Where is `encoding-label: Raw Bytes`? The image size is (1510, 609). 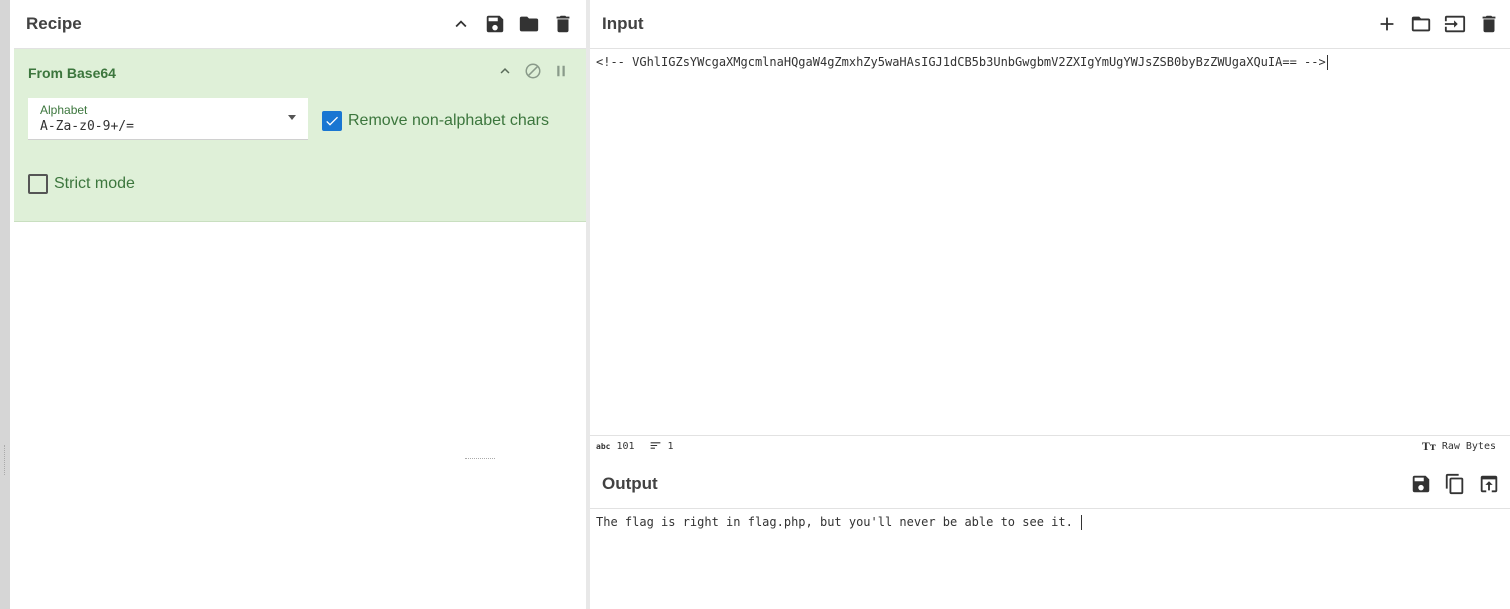 encoding-label: Raw Bytes is located at coordinates (1468, 446).